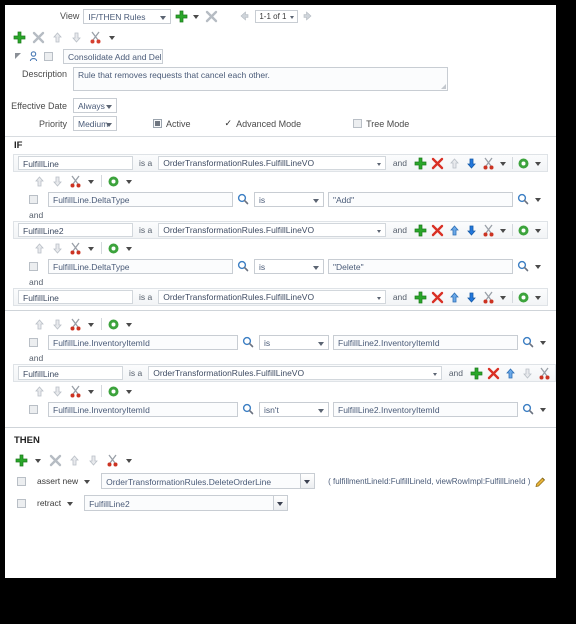  What do you see at coordinates (112, 37) in the screenshot?
I see `rule-menu-chevron-down-icon` at bounding box center [112, 37].